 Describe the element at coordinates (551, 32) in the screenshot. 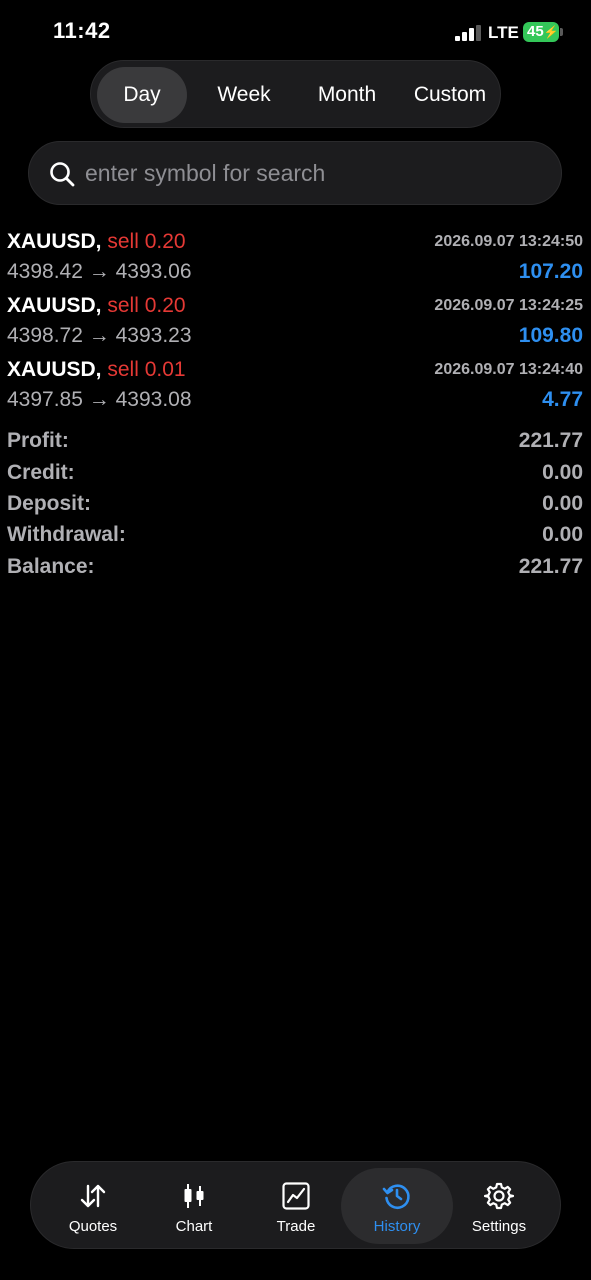

I see `charging-bolt-icon: ⚡` at that location.